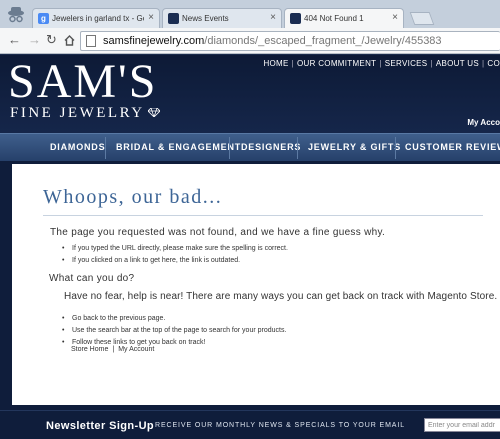 The image size is (500, 439). I want to click on forward-icon: →, so click(34, 40).